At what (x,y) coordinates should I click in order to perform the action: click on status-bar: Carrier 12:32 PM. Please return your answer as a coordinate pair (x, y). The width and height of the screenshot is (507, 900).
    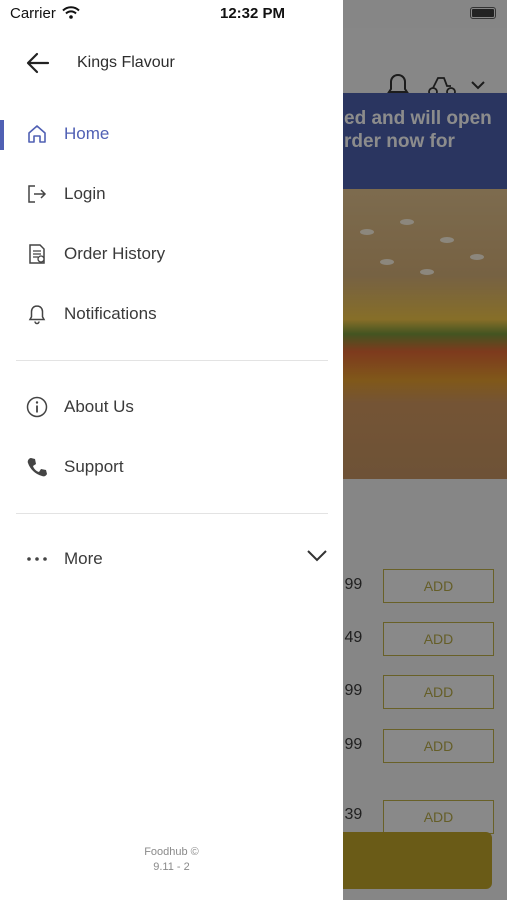
    Looking at the image, I should click on (253, 14).